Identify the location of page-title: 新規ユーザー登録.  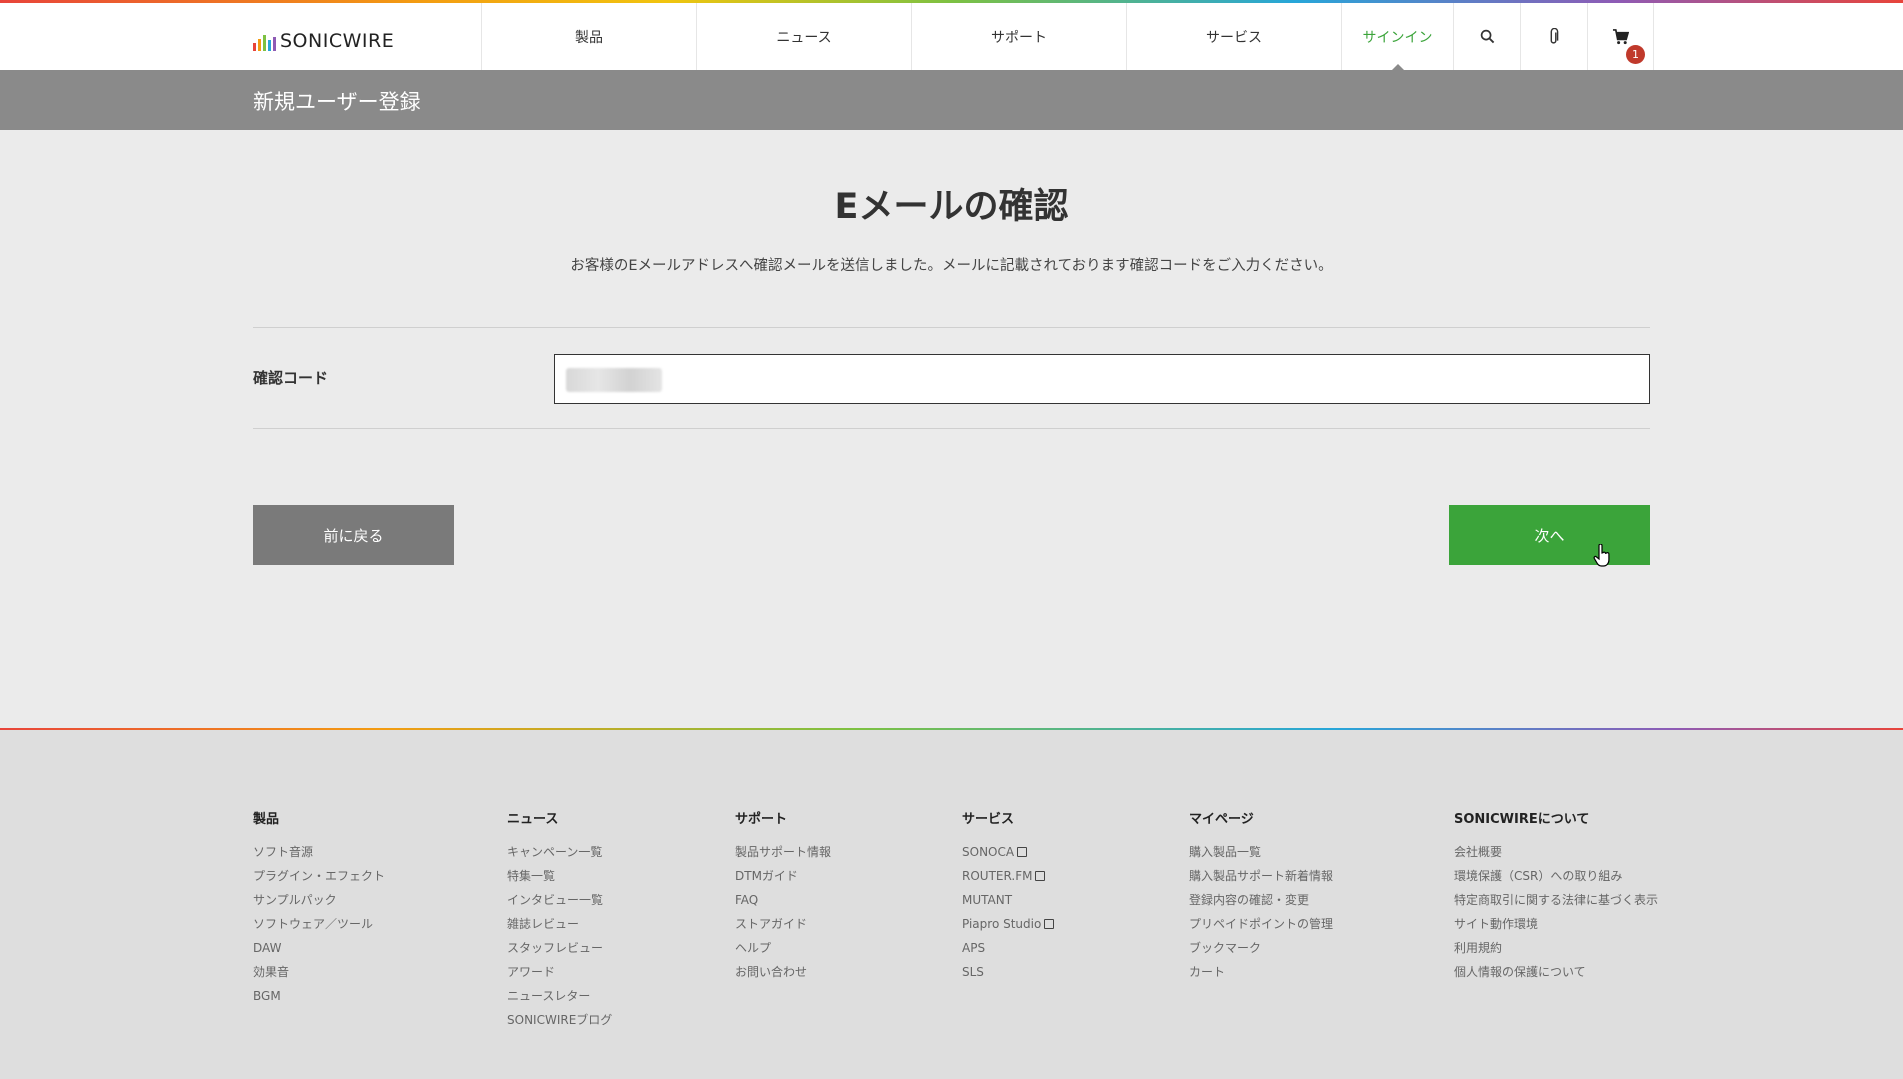
(337, 102).